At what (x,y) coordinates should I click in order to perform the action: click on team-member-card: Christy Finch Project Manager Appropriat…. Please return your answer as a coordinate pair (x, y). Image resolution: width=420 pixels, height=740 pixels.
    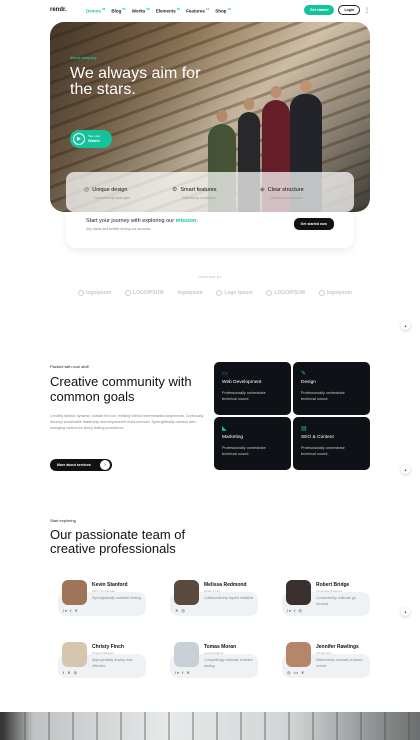
    Looking at the image, I should click on (100, 666).